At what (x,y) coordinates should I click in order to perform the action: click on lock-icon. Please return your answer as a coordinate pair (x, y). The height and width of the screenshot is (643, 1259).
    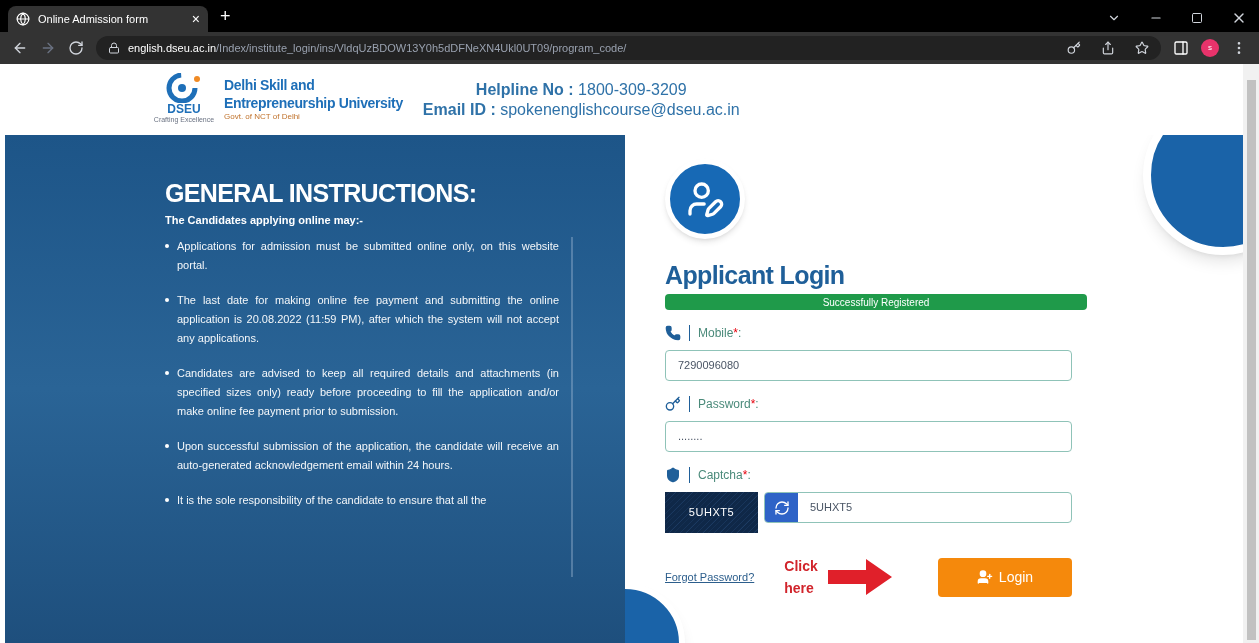
    Looking at the image, I should click on (114, 48).